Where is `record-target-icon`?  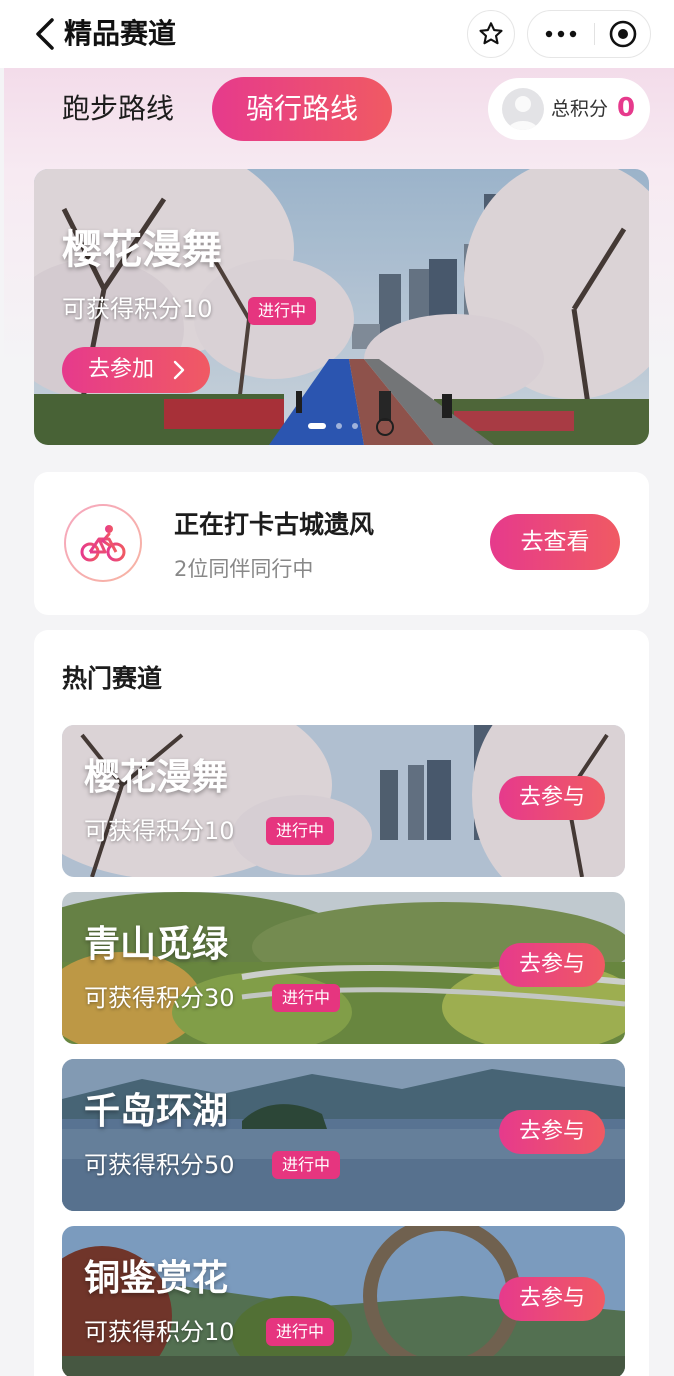
record-target-icon is located at coordinates (623, 34).